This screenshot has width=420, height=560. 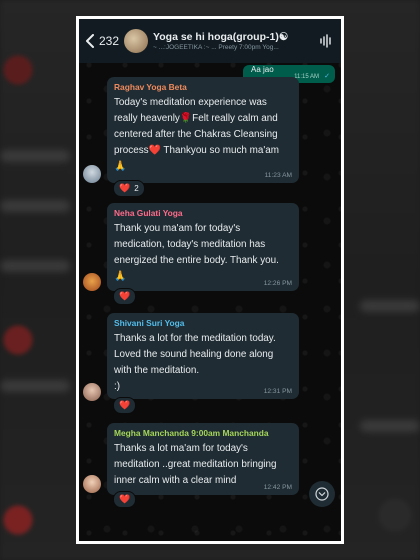 What do you see at coordinates (327, 76) in the screenshot?
I see `read-tick-icon: ✓` at bounding box center [327, 76].